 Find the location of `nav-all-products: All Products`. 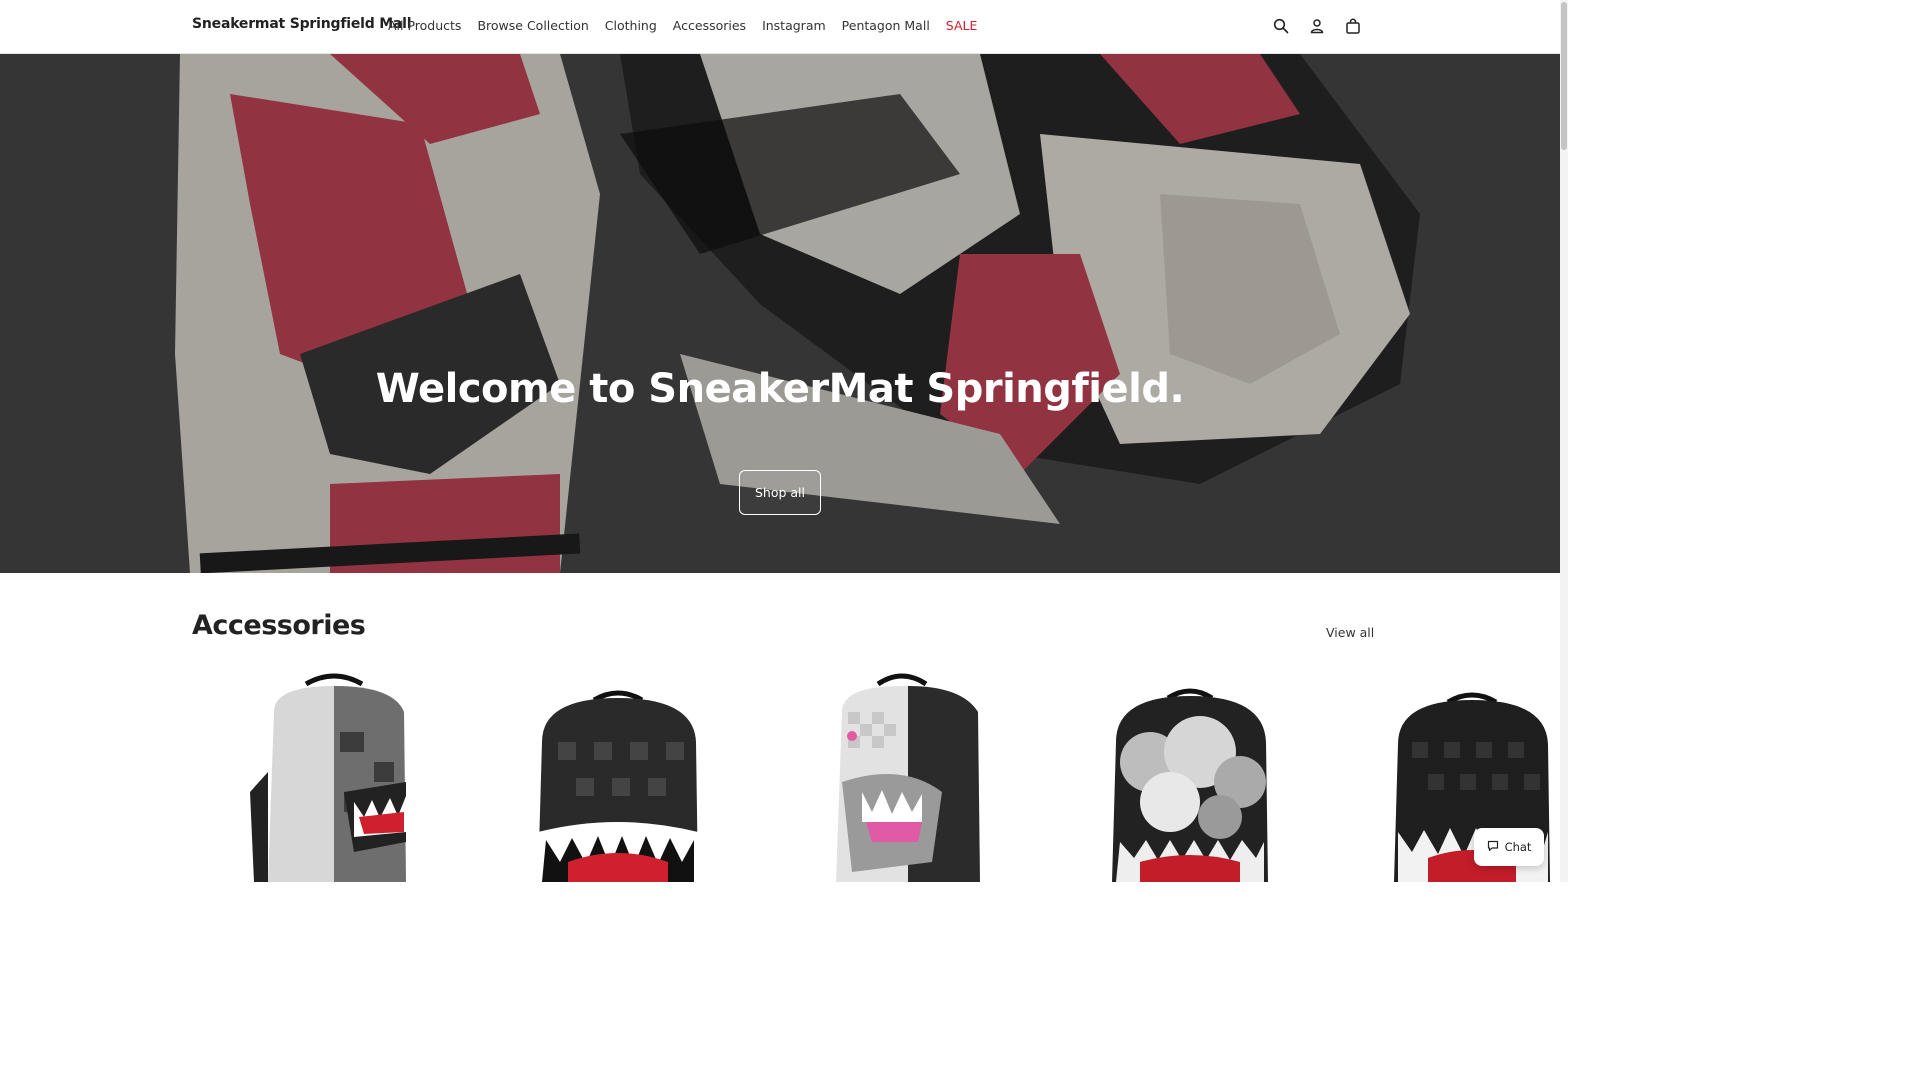

nav-all-products: All Products is located at coordinates (424, 25).